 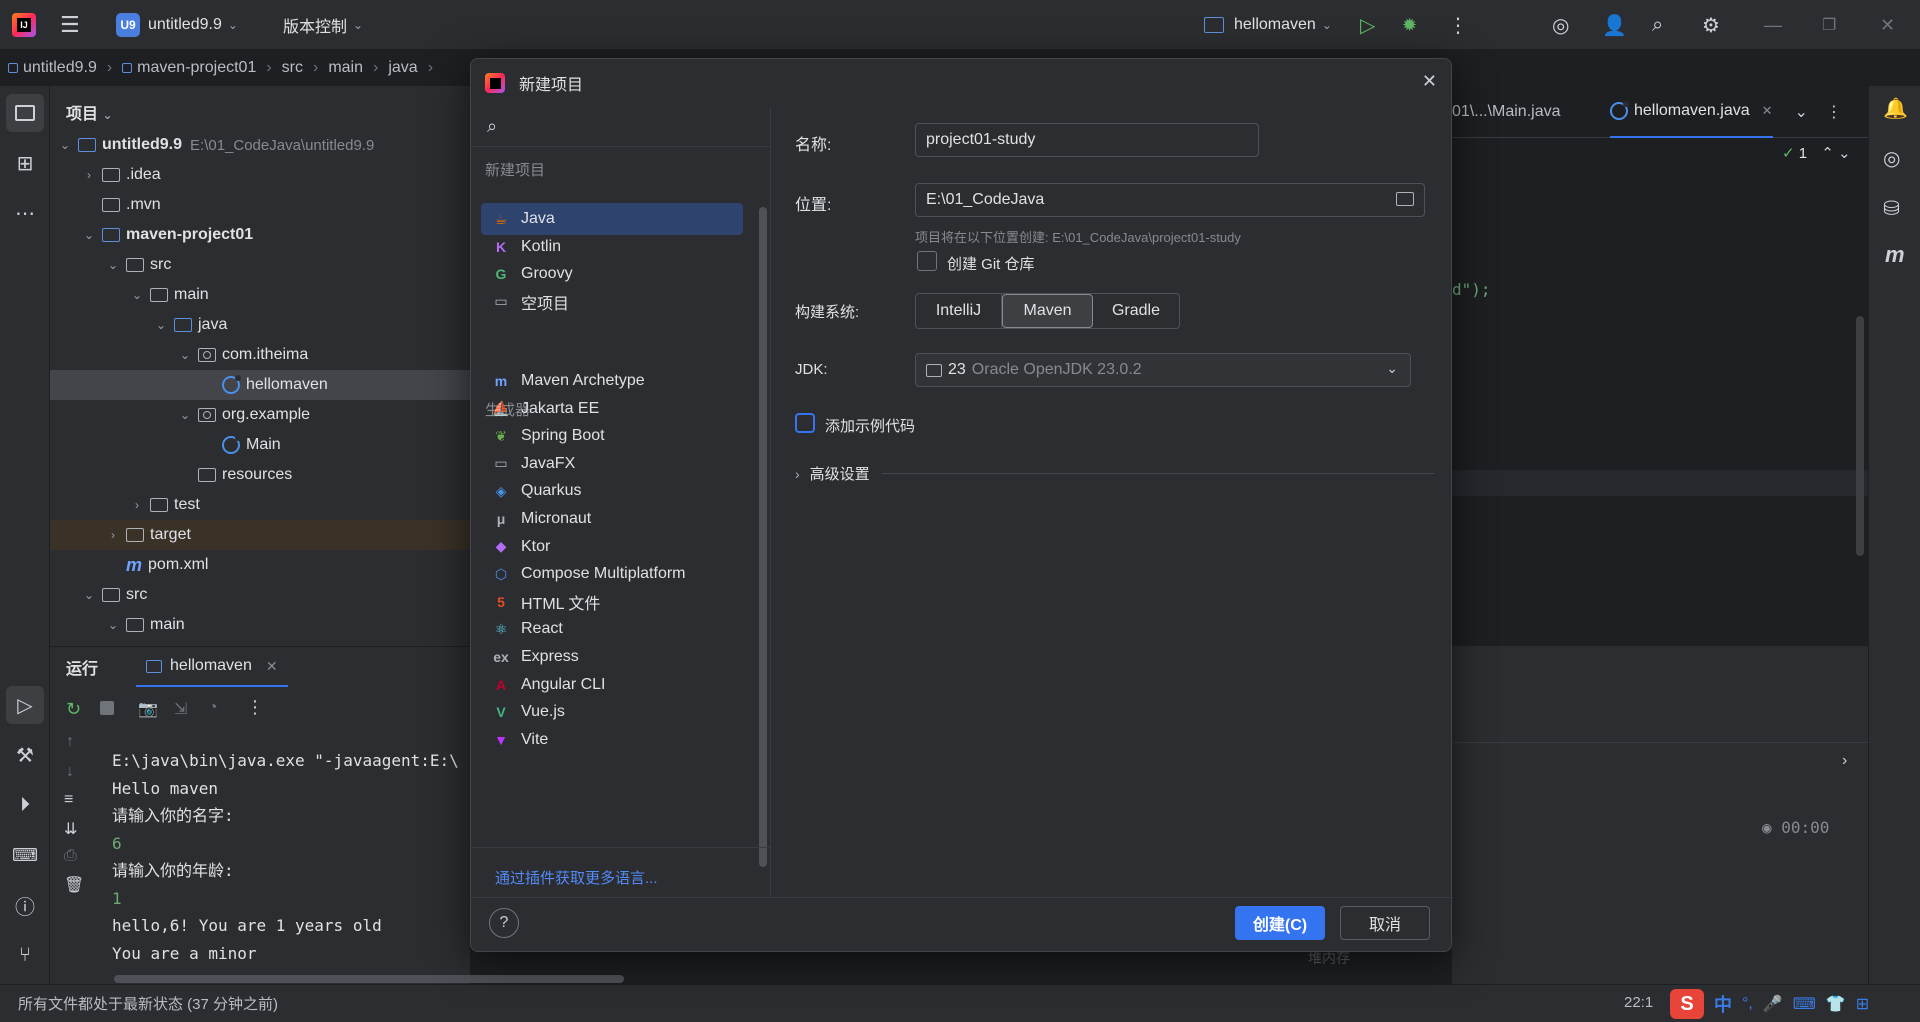 What do you see at coordinates (25, 905) in the screenshot?
I see `problems-tool-button: ⓘ` at bounding box center [25, 905].